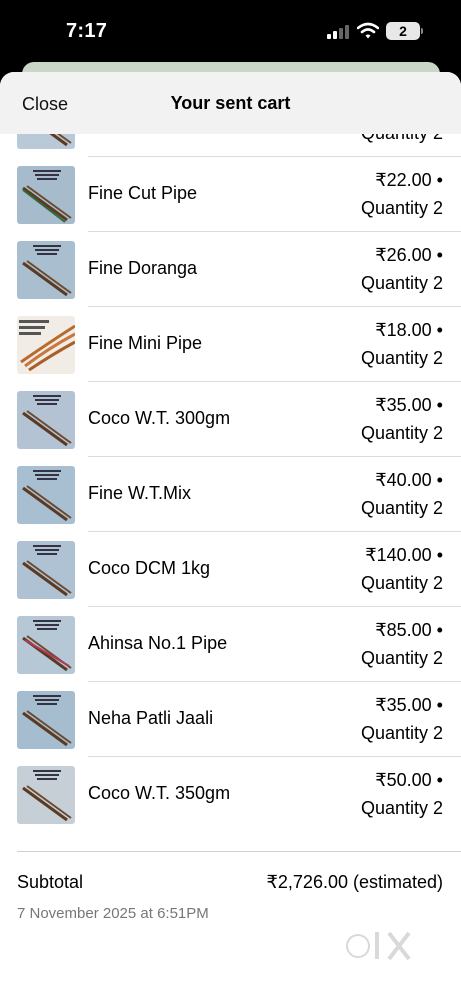 The width and height of the screenshot is (461, 1000). What do you see at coordinates (368, 30) in the screenshot?
I see `wifi-icon` at bounding box center [368, 30].